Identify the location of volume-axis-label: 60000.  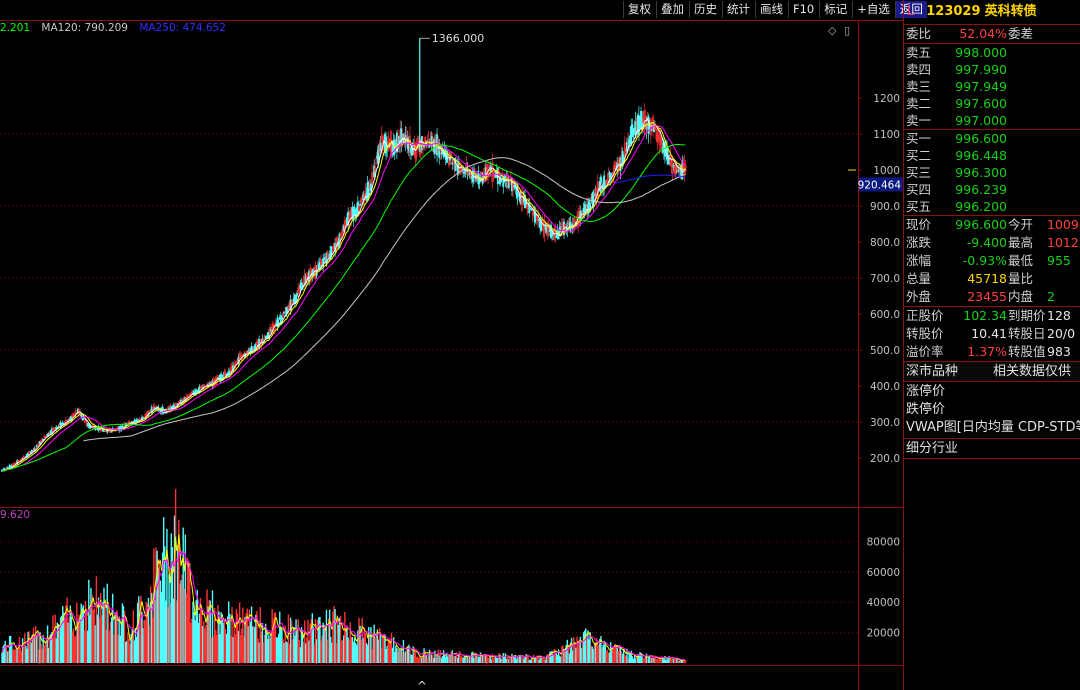
(883, 573).